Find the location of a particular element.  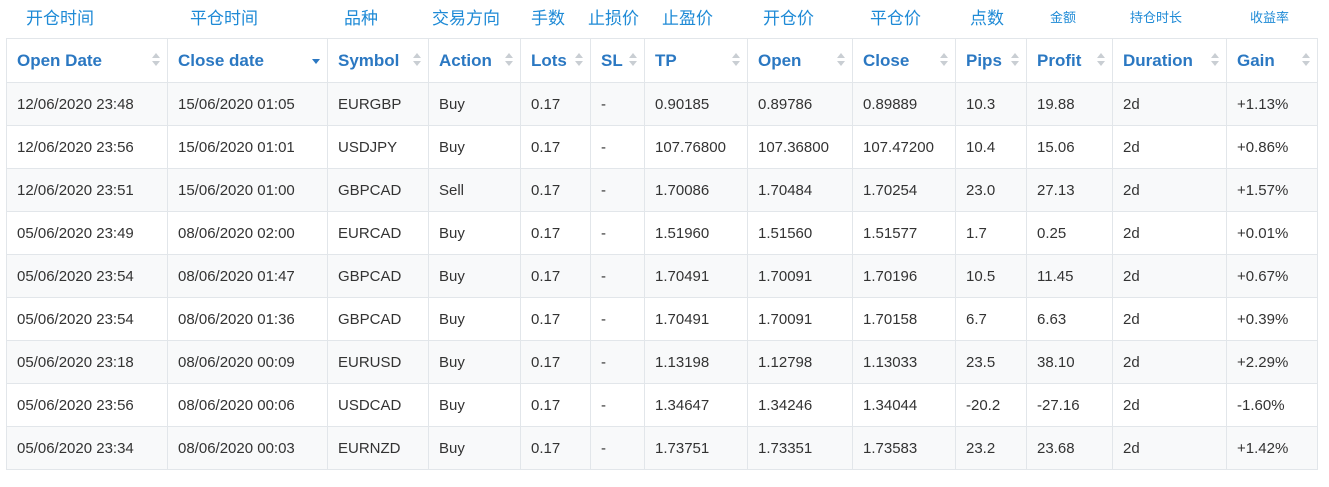

column-header-open-date: Open Date is located at coordinates (87, 60).